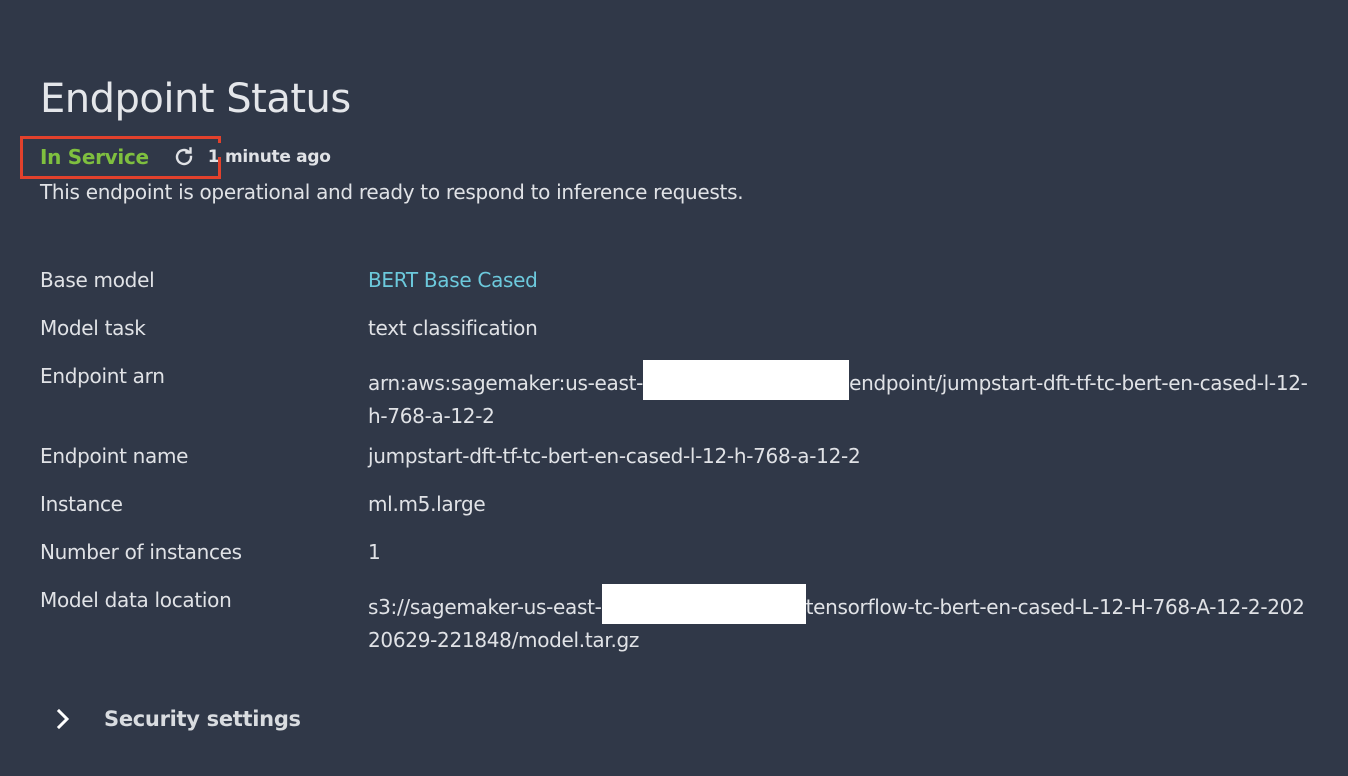  I want to click on detail-label: Endpoint name, so click(114, 456).